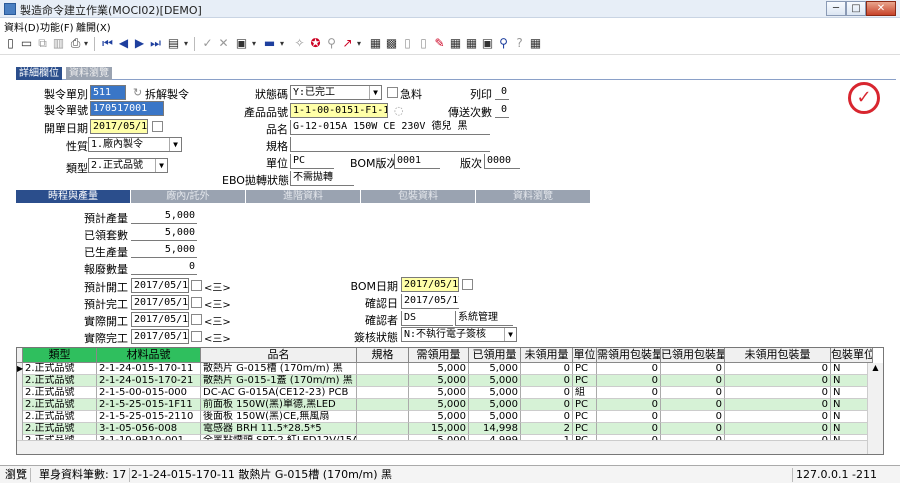 This screenshot has height=500, width=900. What do you see at coordinates (93, 26) in the screenshot?
I see `menu-exit: 離開(X)` at bounding box center [93, 26].